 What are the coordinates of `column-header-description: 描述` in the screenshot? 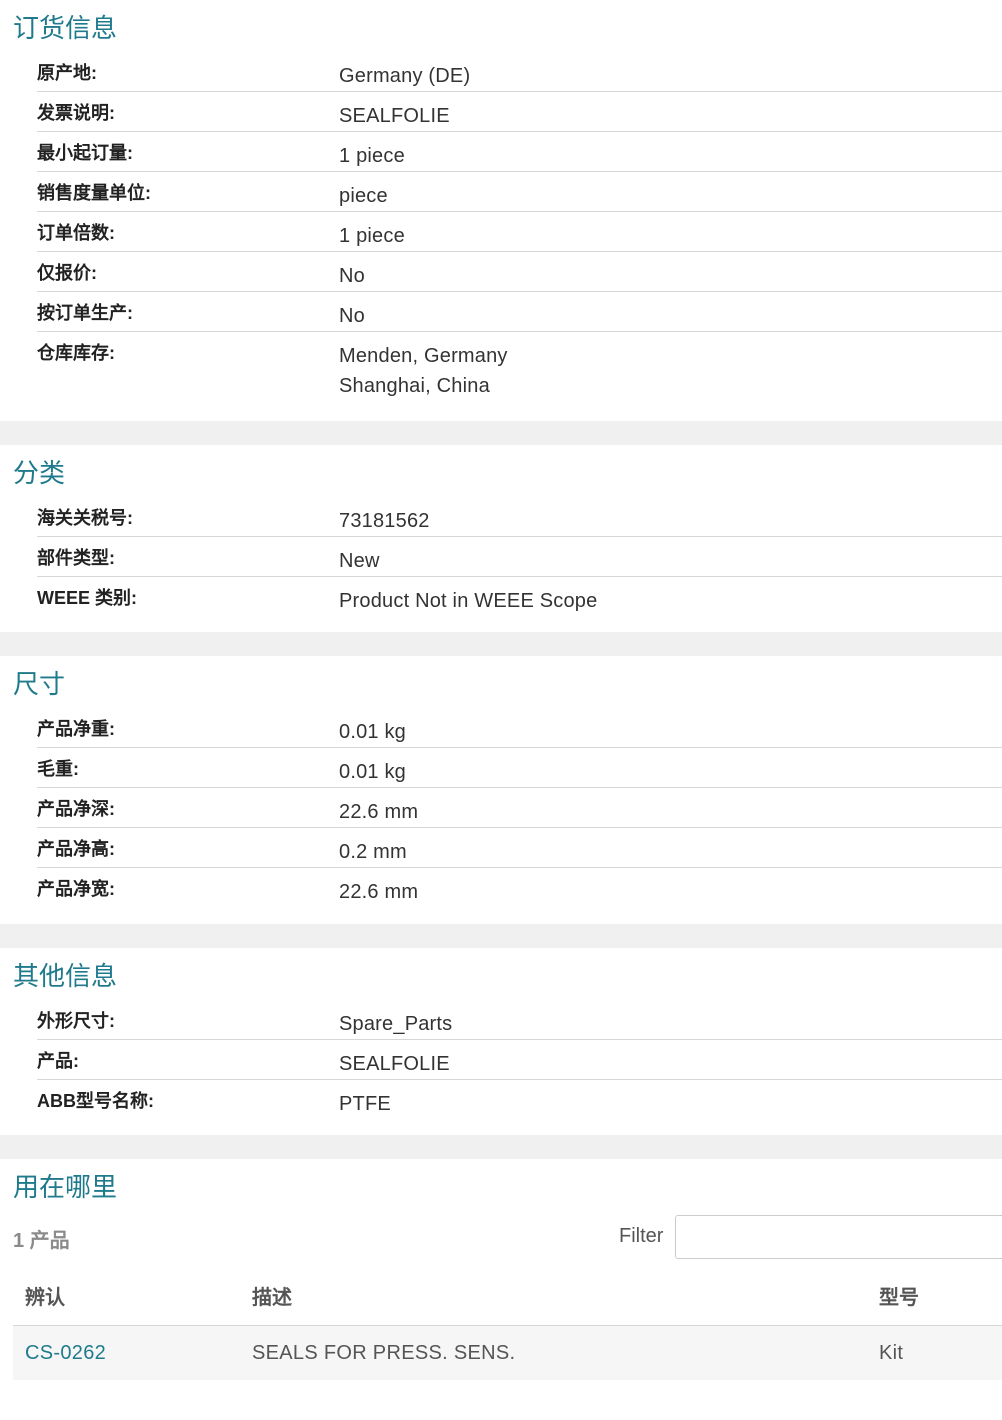 It's located at (553, 1295).